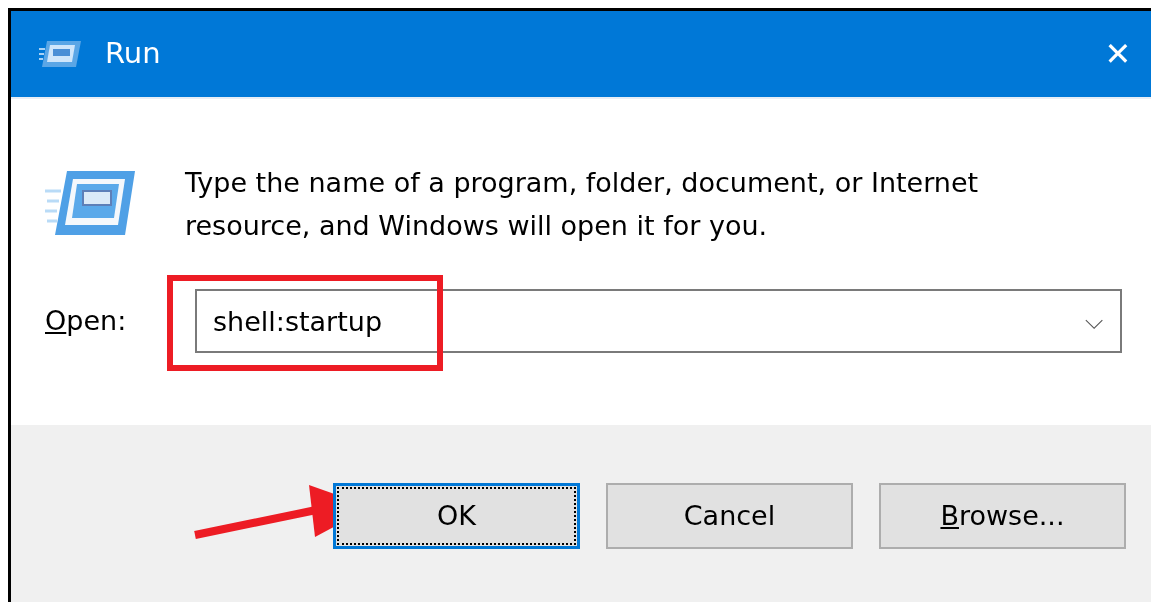 The height and width of the screenshot is (602, 1151). Describe the element at coordinates (1094, 321) in the screenshot. I see `dropdown-button: ⌵` at that location.